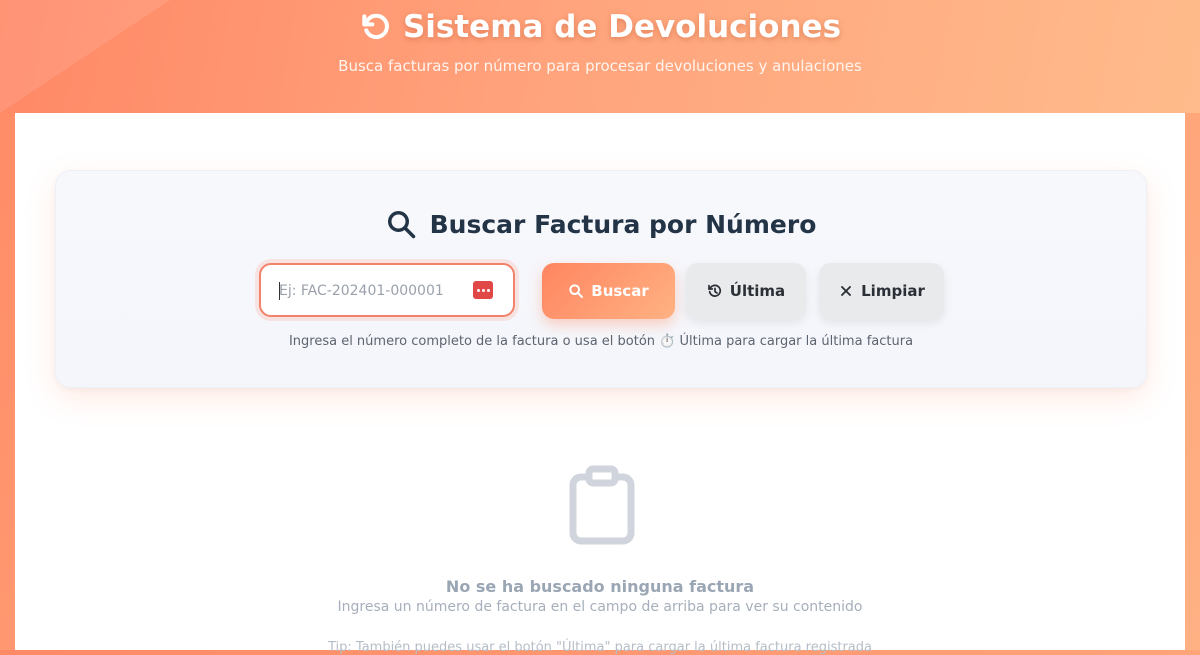 This screenshot has width=1200, height=655. What do you see at coordinates (622, 27) in the screenshot?
I see `page-title: Sistema de Devoluciones` at bounding box center [622, 27].